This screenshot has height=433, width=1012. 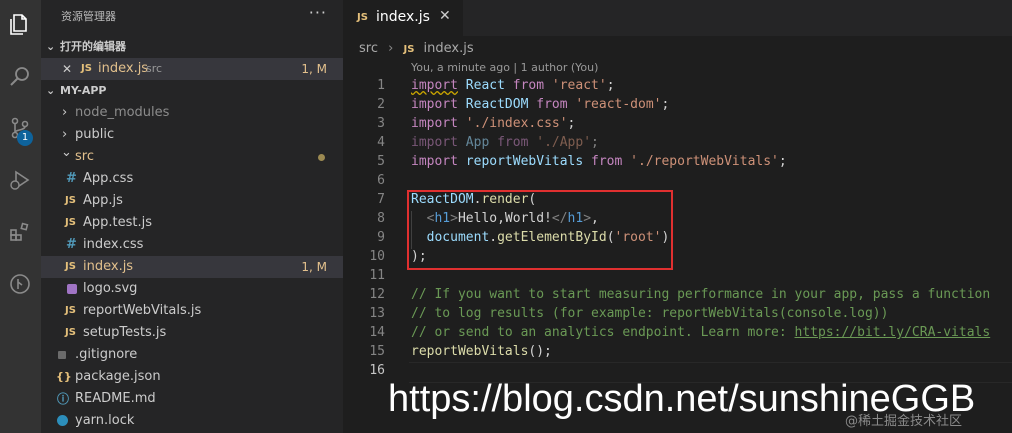 I want to click on breadcrumb-folder: src, so click(x=368, y=49).